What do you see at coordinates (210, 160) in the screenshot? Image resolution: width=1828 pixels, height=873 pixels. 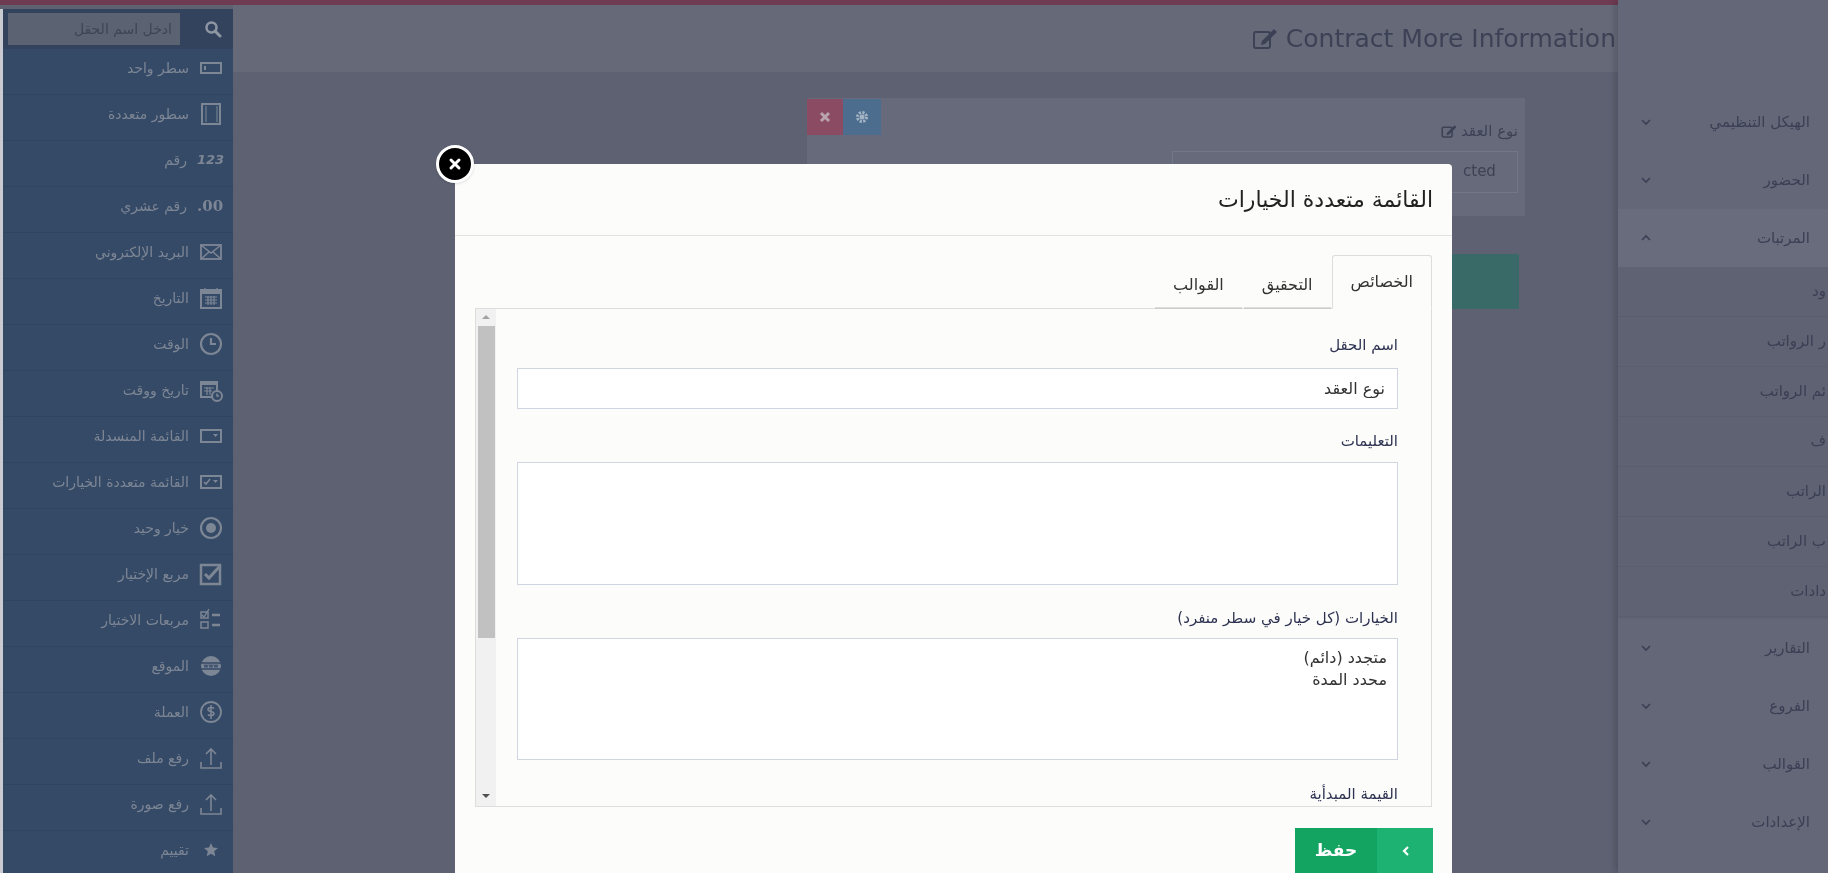 I see `number-icon: 123` at bounding box center [210, 160].